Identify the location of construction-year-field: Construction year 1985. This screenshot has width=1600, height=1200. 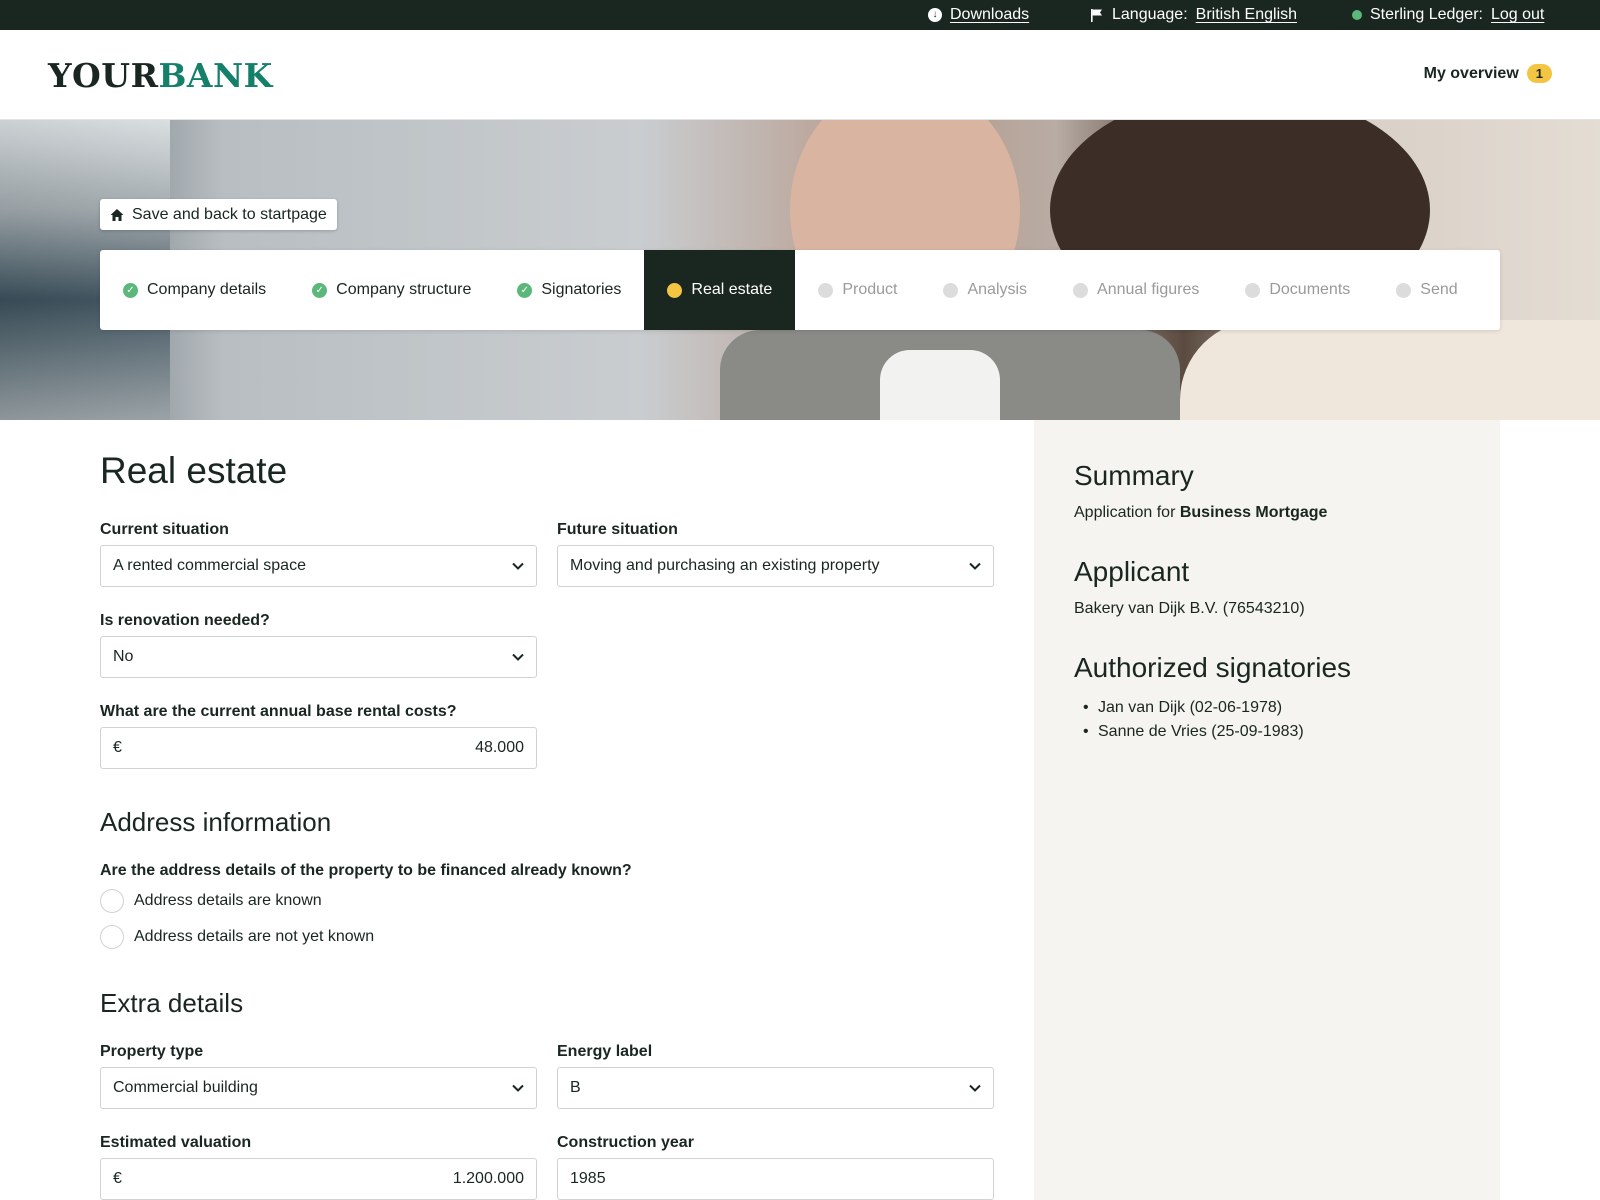
(775, 1167).